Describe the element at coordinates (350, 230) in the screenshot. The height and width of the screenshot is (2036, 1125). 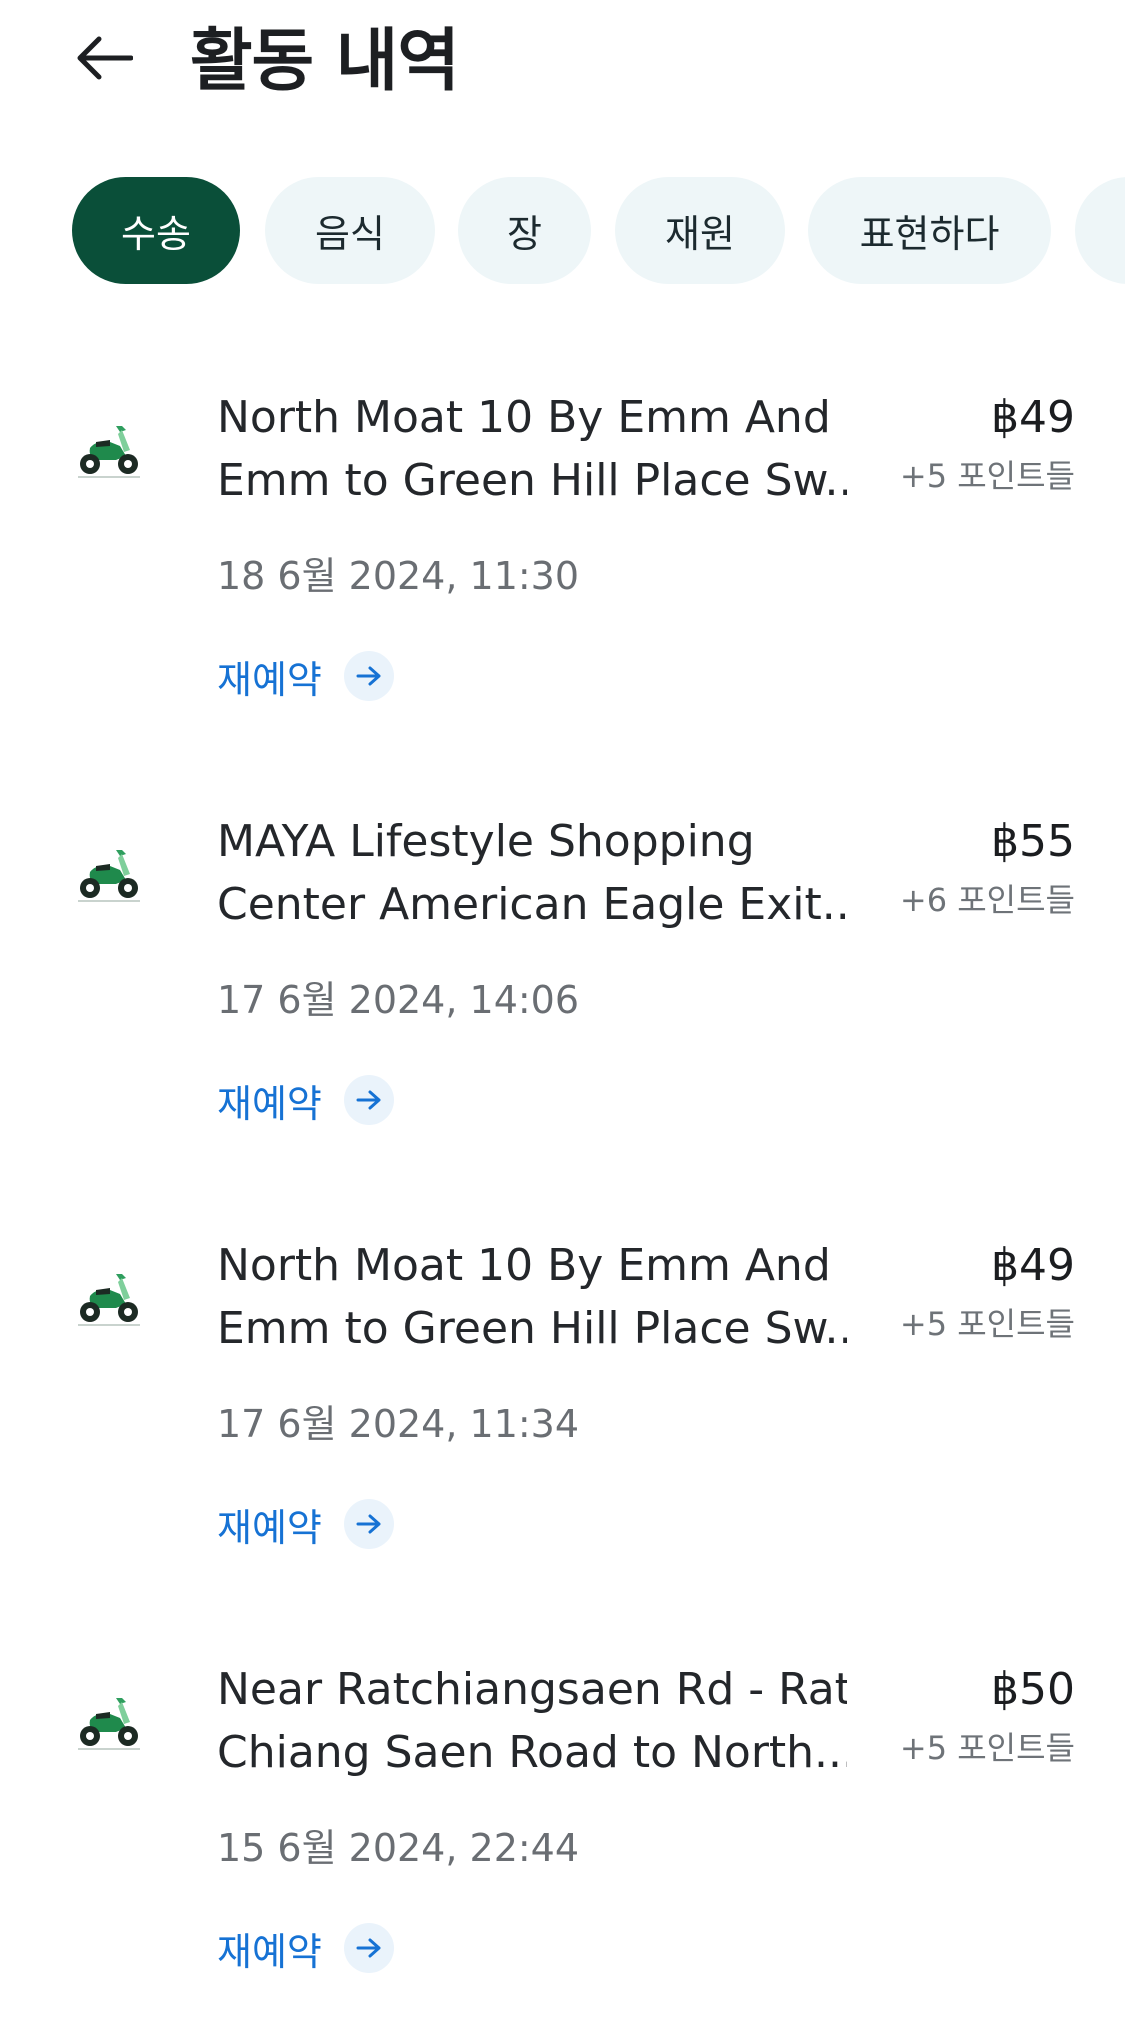
I see `chip-food: 음식` at that location.